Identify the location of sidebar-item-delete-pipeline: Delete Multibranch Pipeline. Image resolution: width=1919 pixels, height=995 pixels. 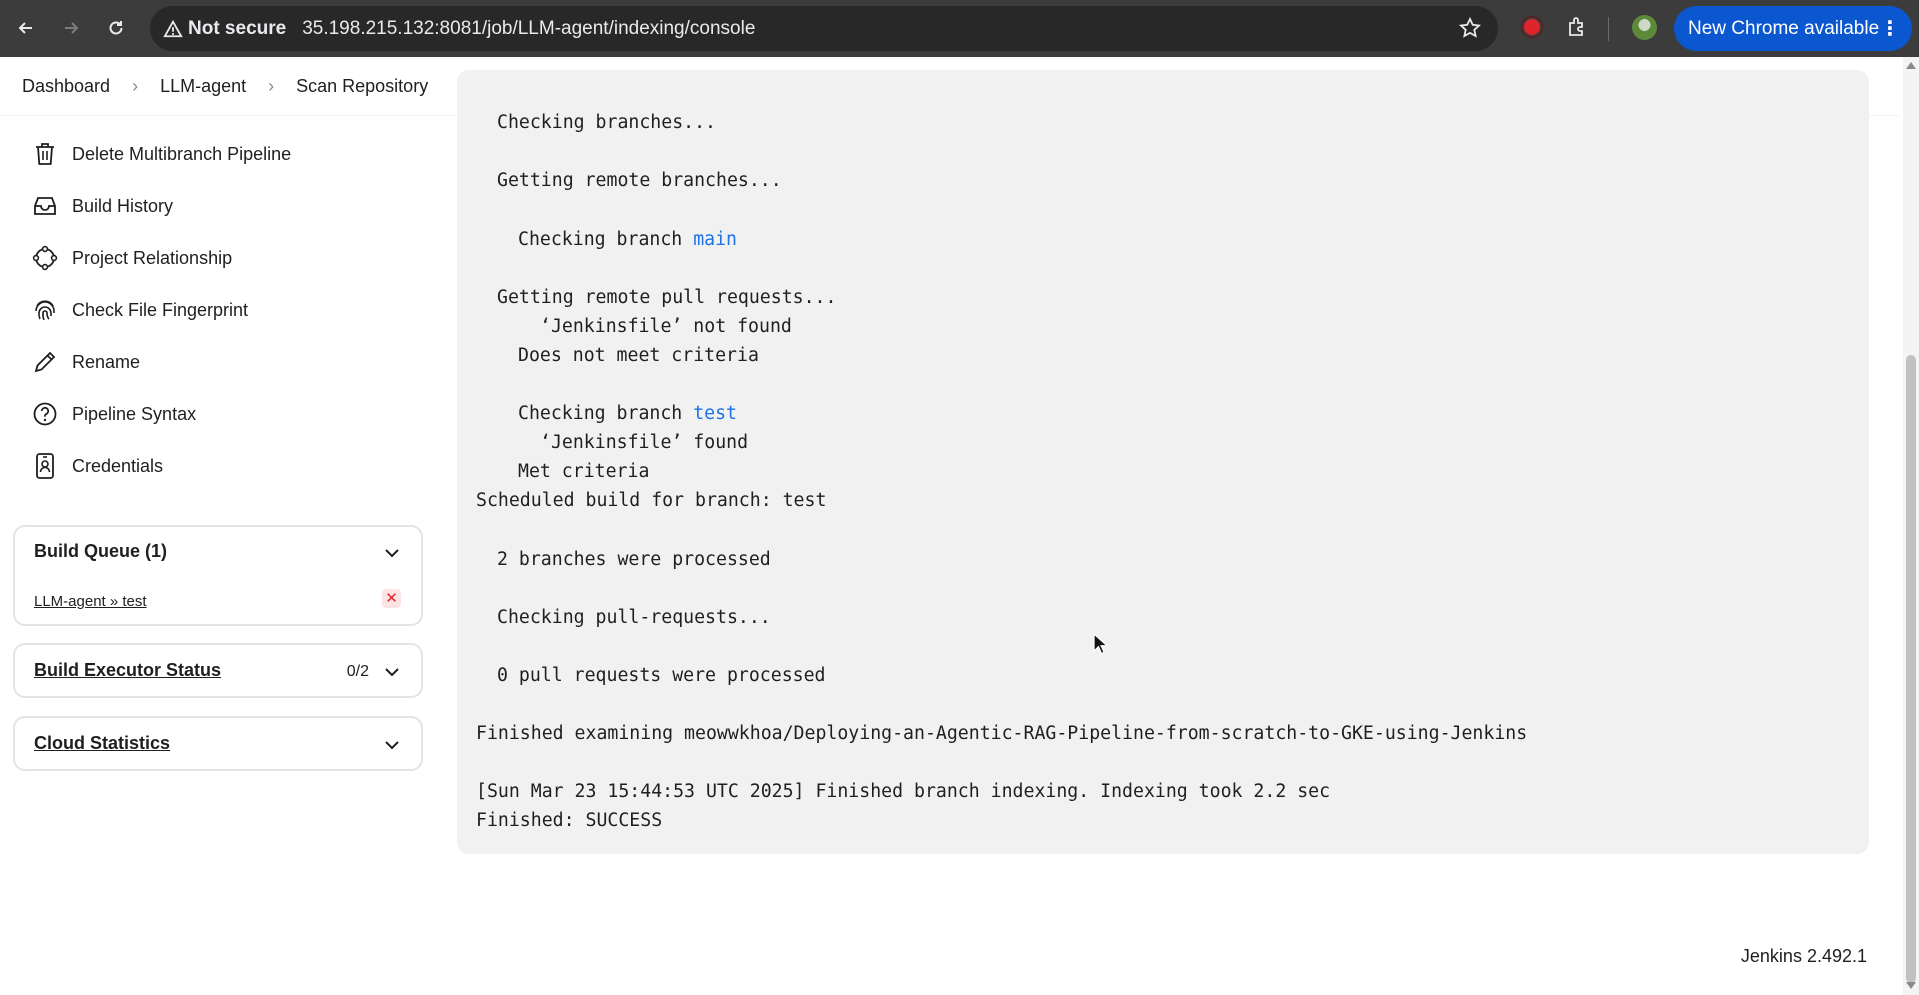
(161, 154).